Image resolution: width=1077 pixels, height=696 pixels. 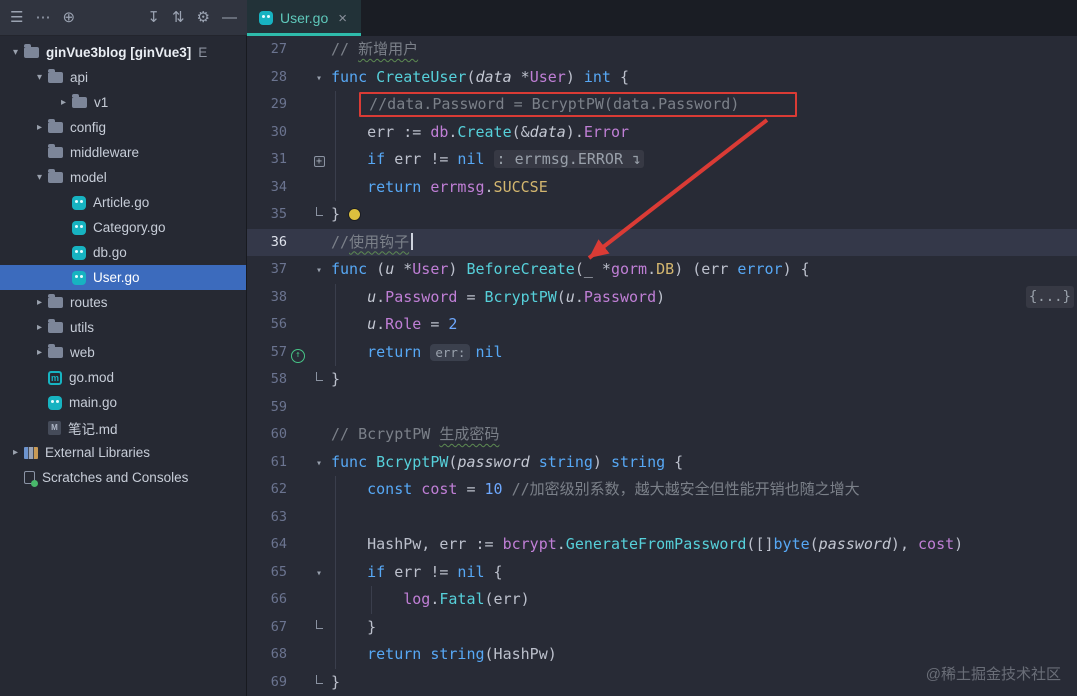 What do you see at coordinates (936, 544) in the screenshot?
I see `code-token: cost` at bounding box center [936, 544].